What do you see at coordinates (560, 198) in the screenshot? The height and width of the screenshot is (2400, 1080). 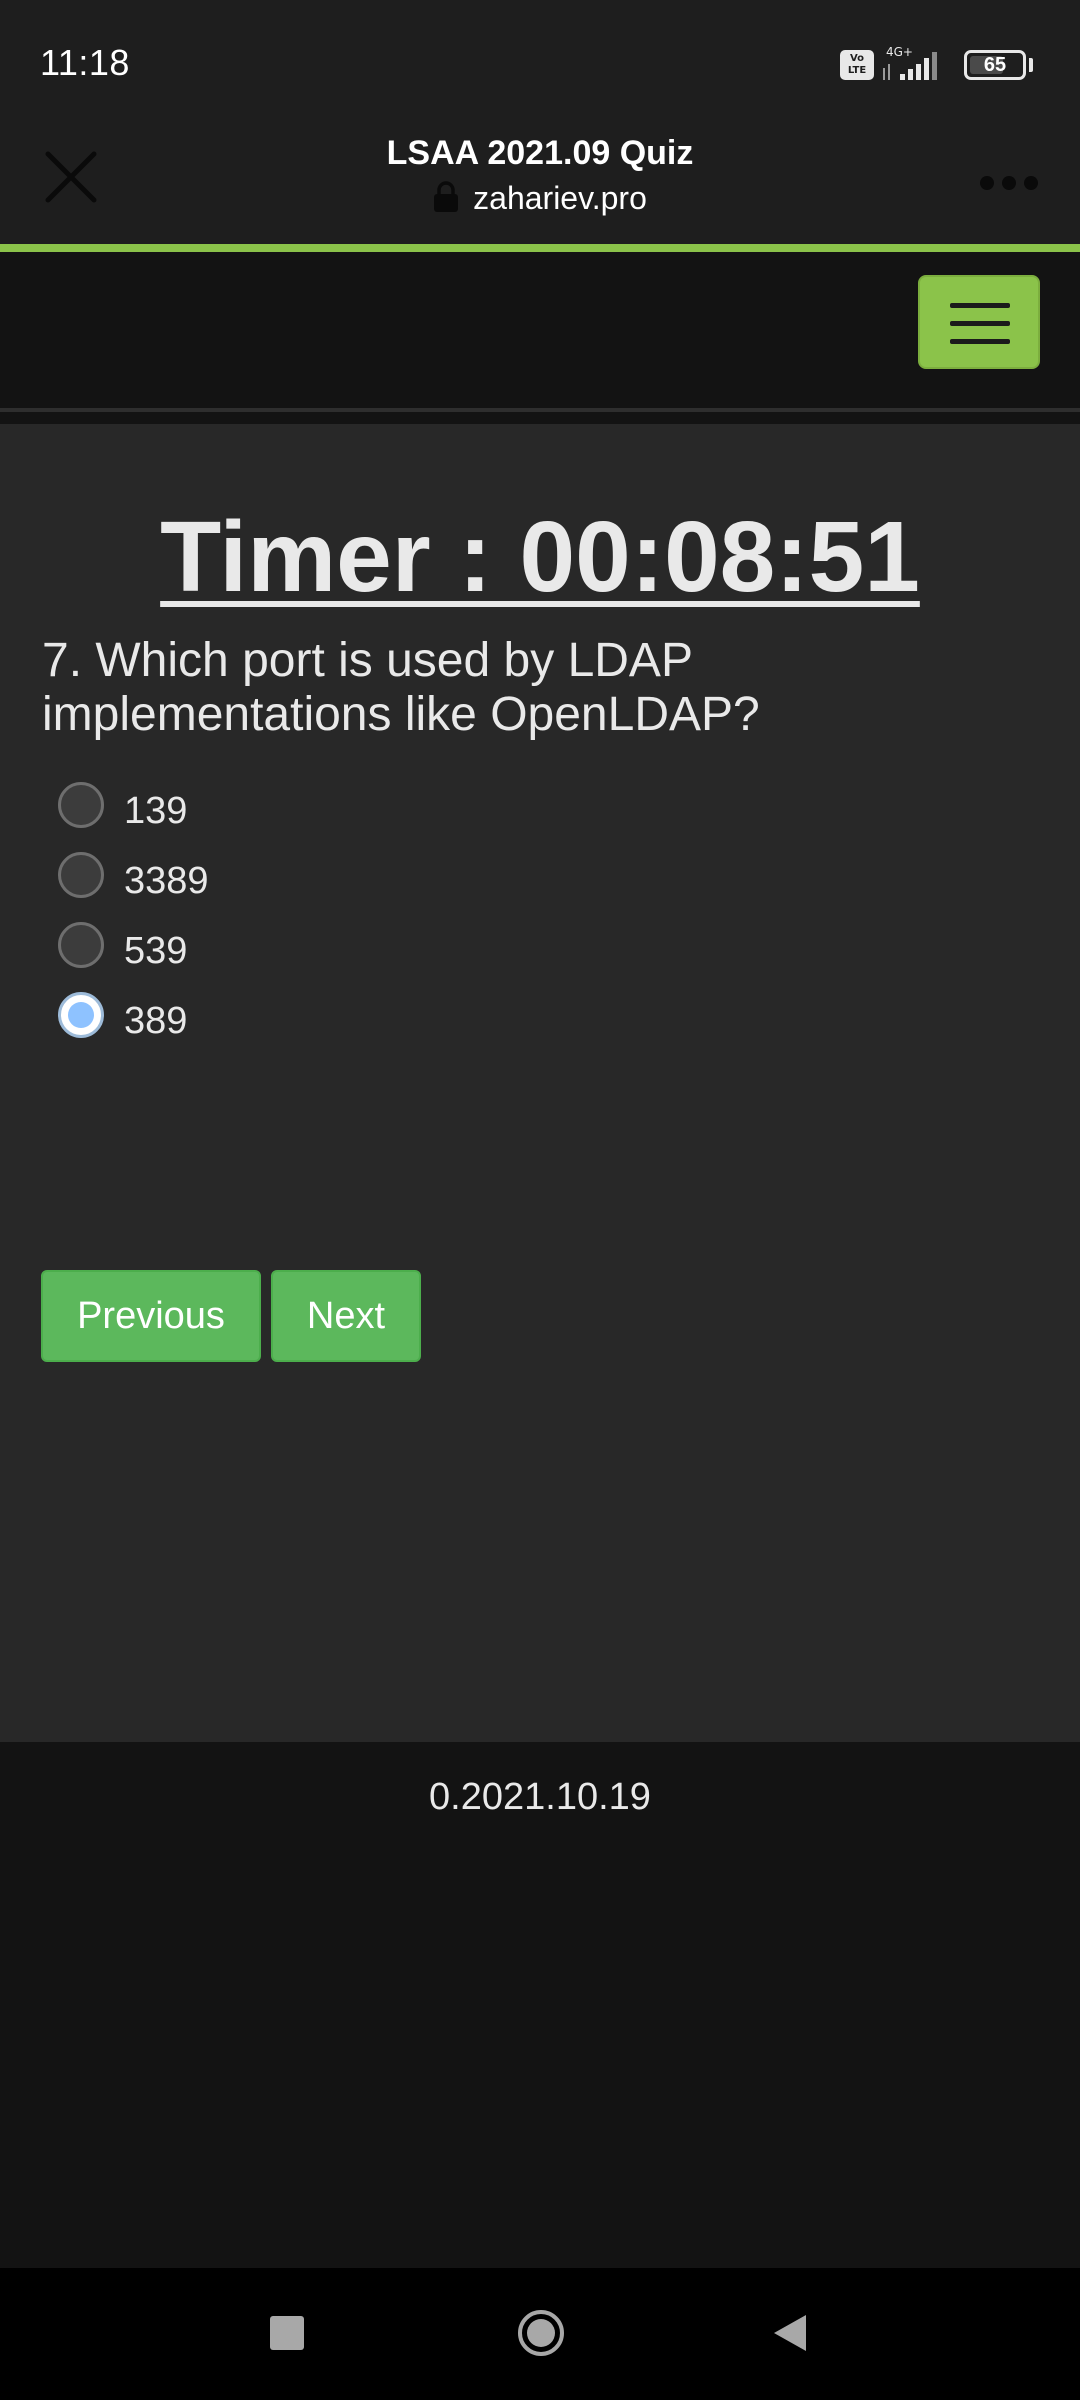 I see `url-text: zahariev.pro` at bounding box center [560, 198].